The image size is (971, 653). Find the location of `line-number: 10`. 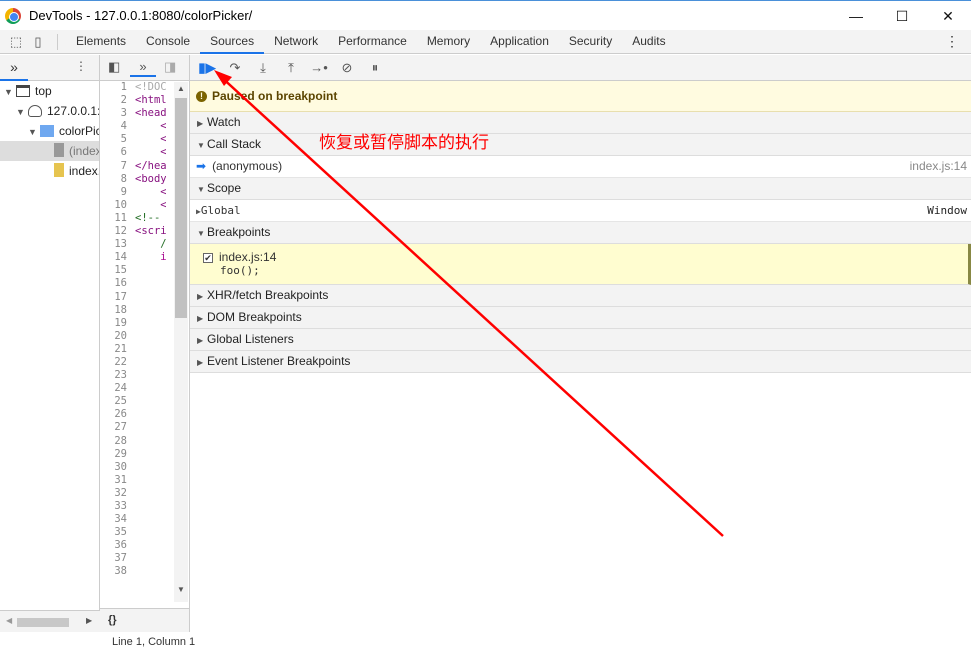

line-number: 10 is located at coordinates (114, 205).